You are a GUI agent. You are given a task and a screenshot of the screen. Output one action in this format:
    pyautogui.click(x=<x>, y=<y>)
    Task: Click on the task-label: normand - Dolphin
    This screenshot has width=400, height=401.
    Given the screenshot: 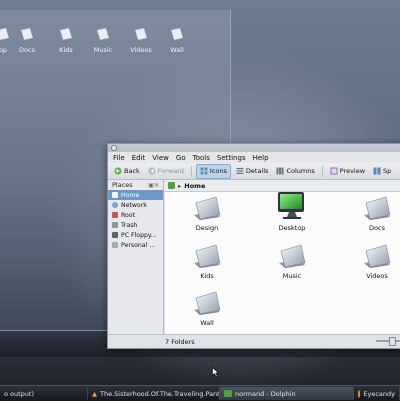 What is the action you would take?
    pyautogui.click(x=265, y=393)
    